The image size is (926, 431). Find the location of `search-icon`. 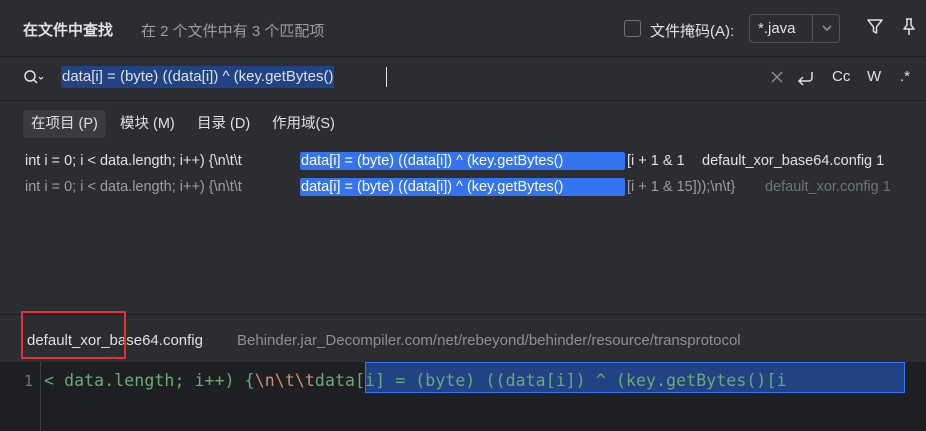

search-icon is located at coordinates (34, 78).